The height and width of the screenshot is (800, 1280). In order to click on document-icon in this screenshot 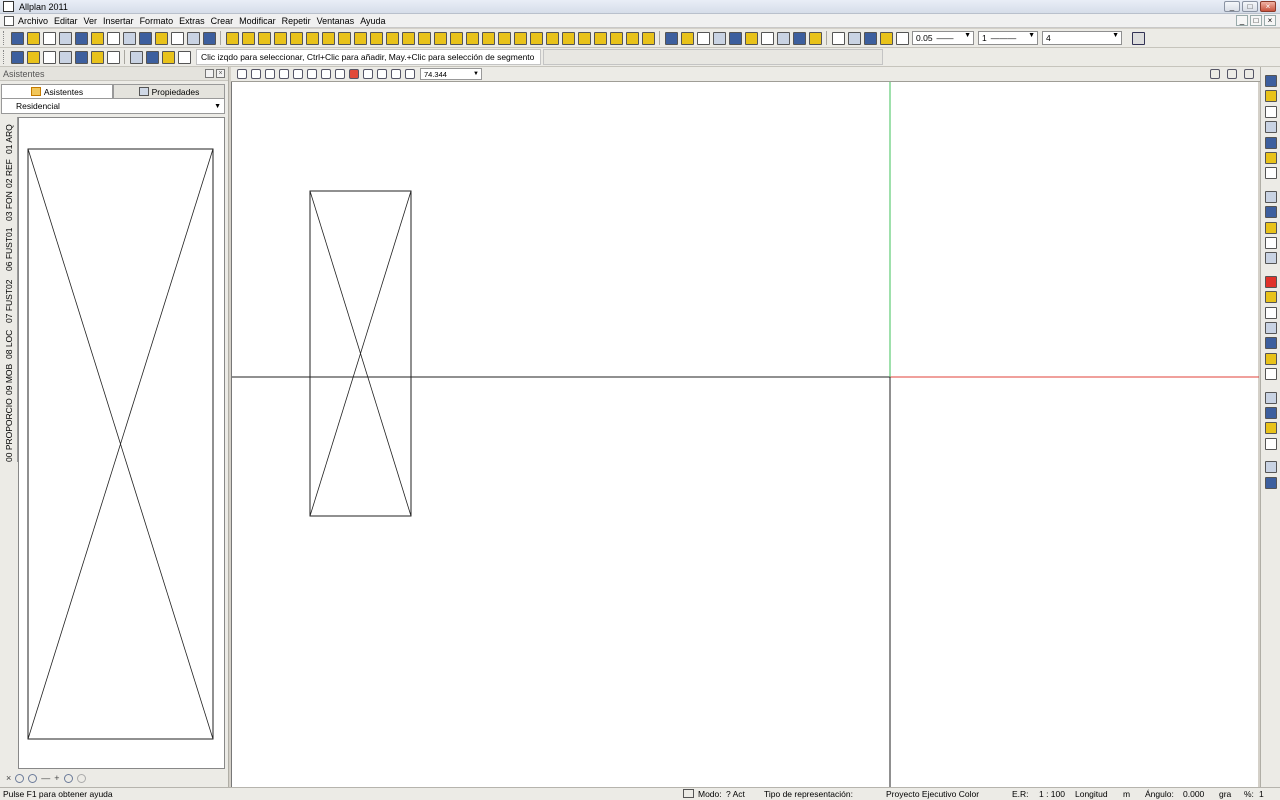, I will do `click(9, 20)`.